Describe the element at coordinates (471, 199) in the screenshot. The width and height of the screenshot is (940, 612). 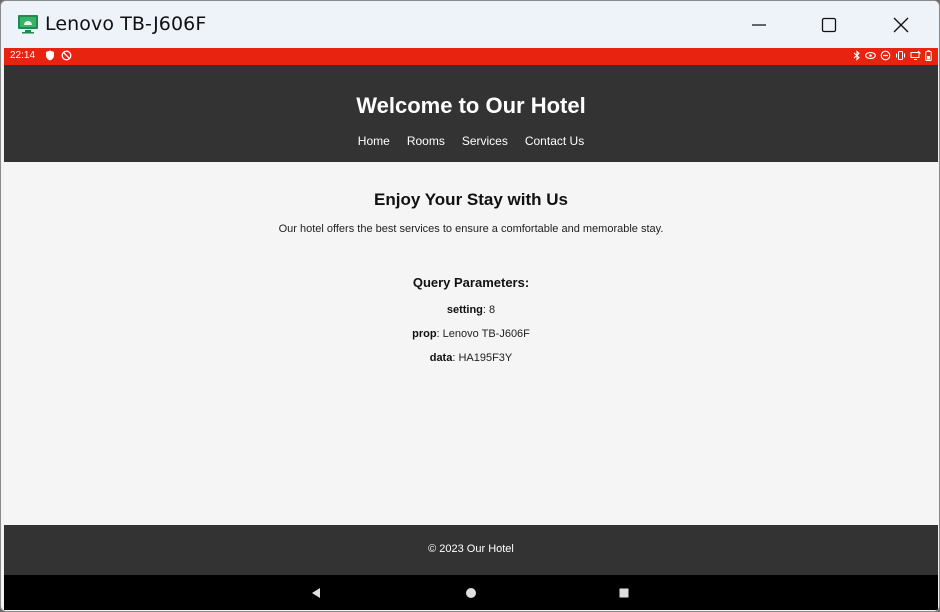
I see `main-heading: Enjoy Your Stay with Us` at that location.